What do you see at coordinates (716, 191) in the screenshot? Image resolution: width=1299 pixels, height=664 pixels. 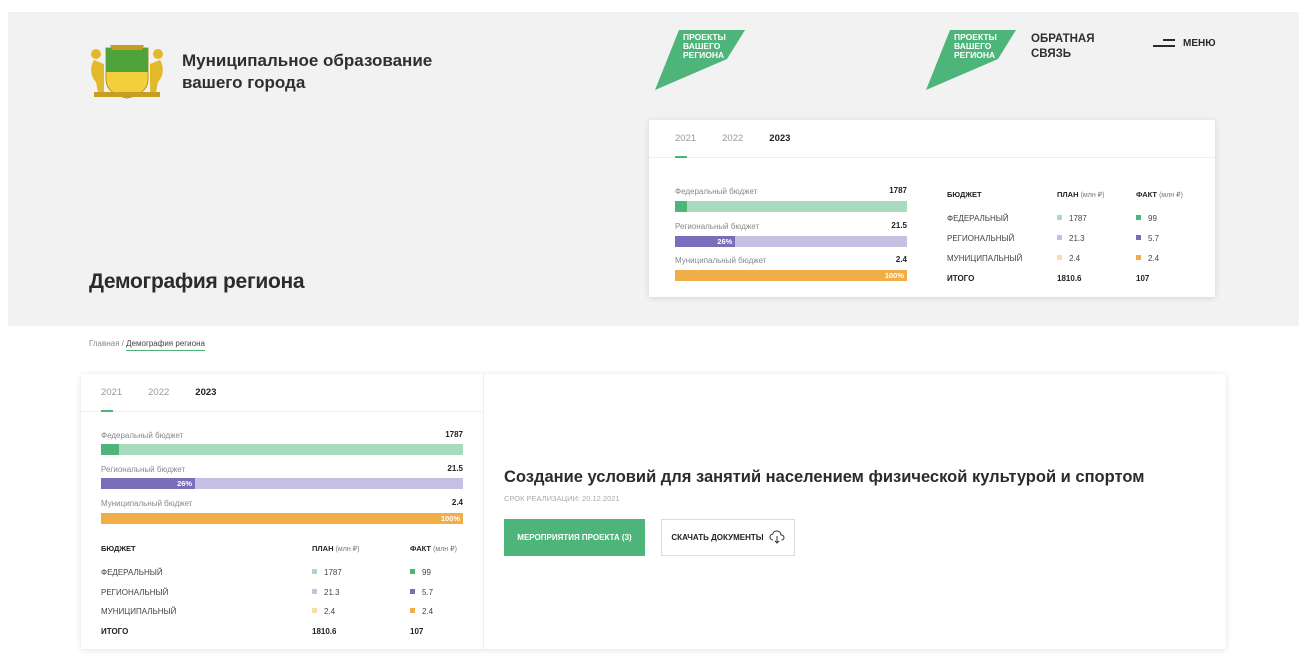 I see `federal-budget-label: Федеральный бюджет` at bounding box center [716, 191].